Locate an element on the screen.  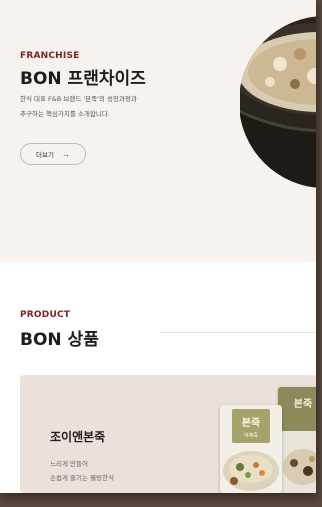
package-brand-back: 본죽 is located at coordinates (303, 404).